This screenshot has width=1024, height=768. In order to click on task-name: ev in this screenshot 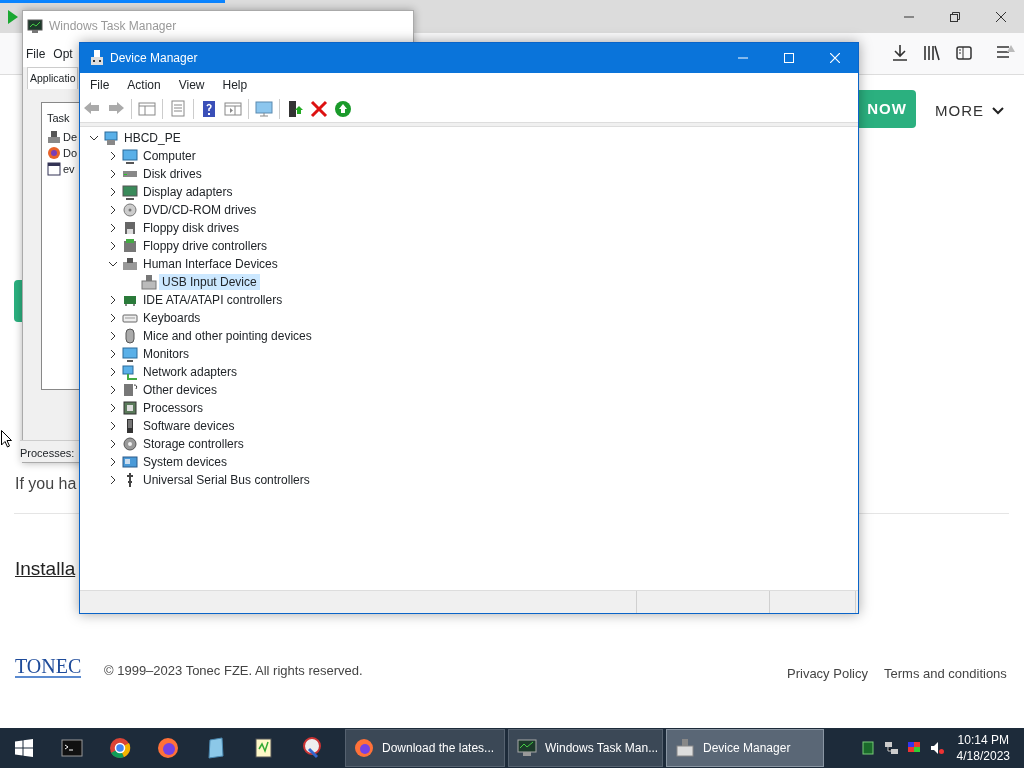, I will do `click(69, 169)`.